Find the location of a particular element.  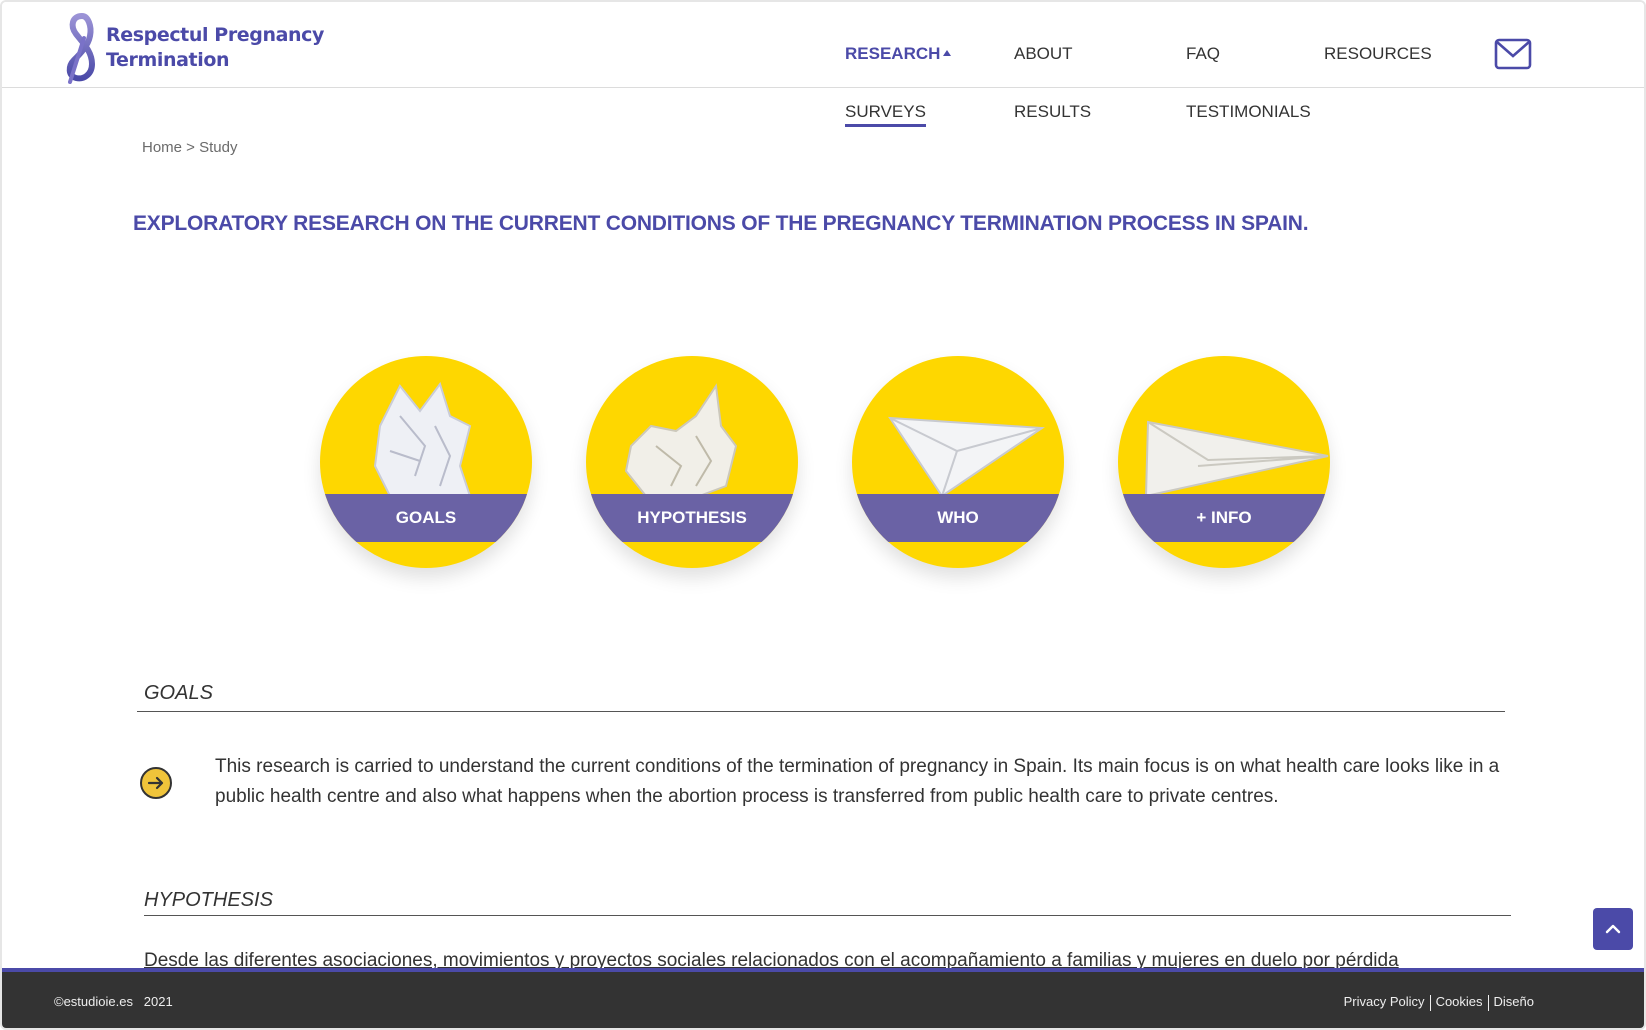

cookies-link: Cookies is located at coordinates (1459, 1001).